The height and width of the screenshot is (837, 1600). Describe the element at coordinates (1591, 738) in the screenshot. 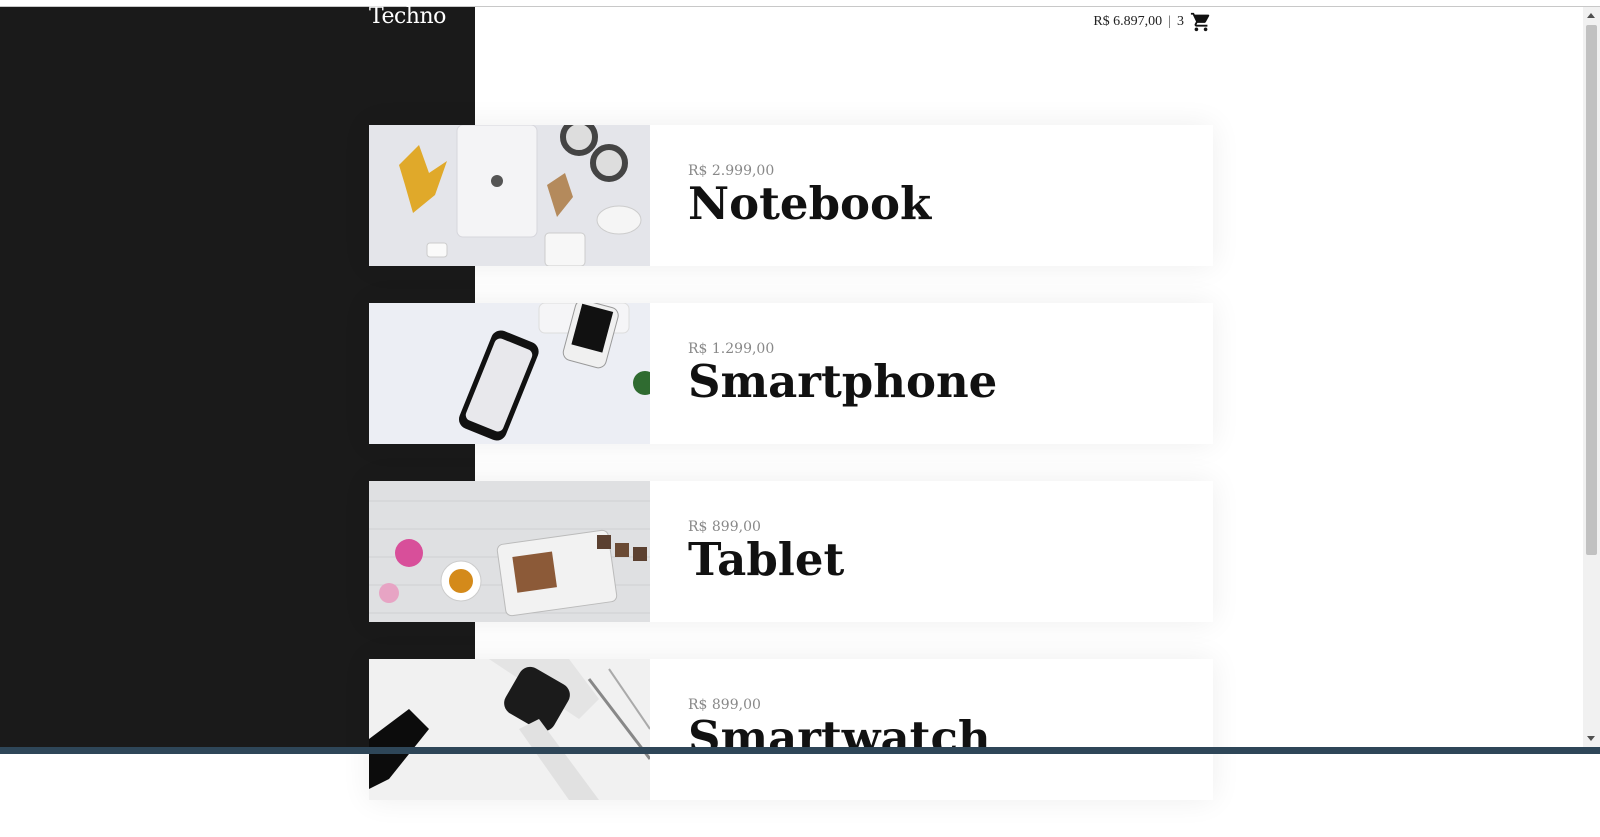

I see `scroll-down-arrow-icon` at that location.